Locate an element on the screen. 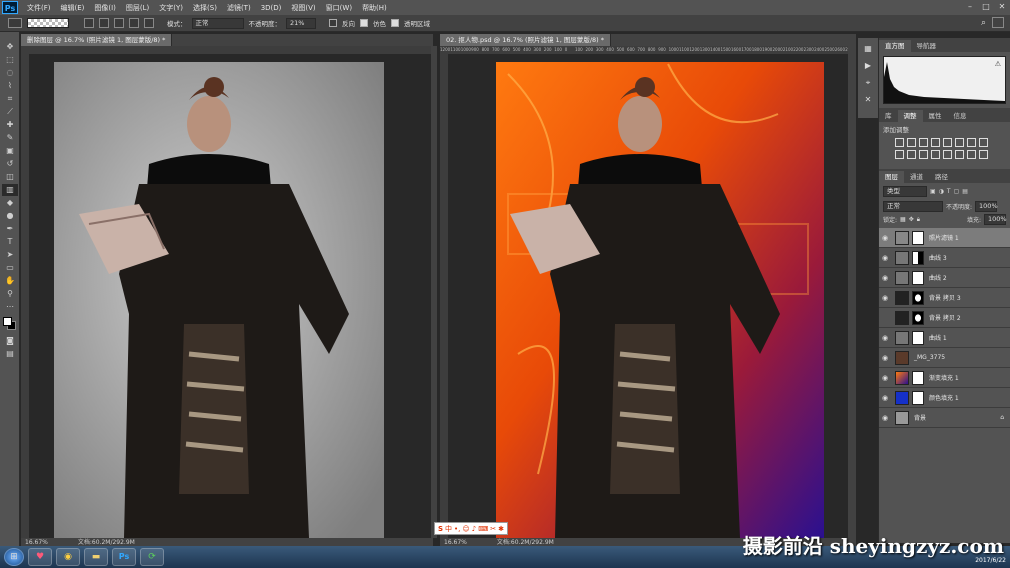 Image resolution: width=1010 pixels, height=568 pixels. color-swatches is located at coordinates (10, 324).